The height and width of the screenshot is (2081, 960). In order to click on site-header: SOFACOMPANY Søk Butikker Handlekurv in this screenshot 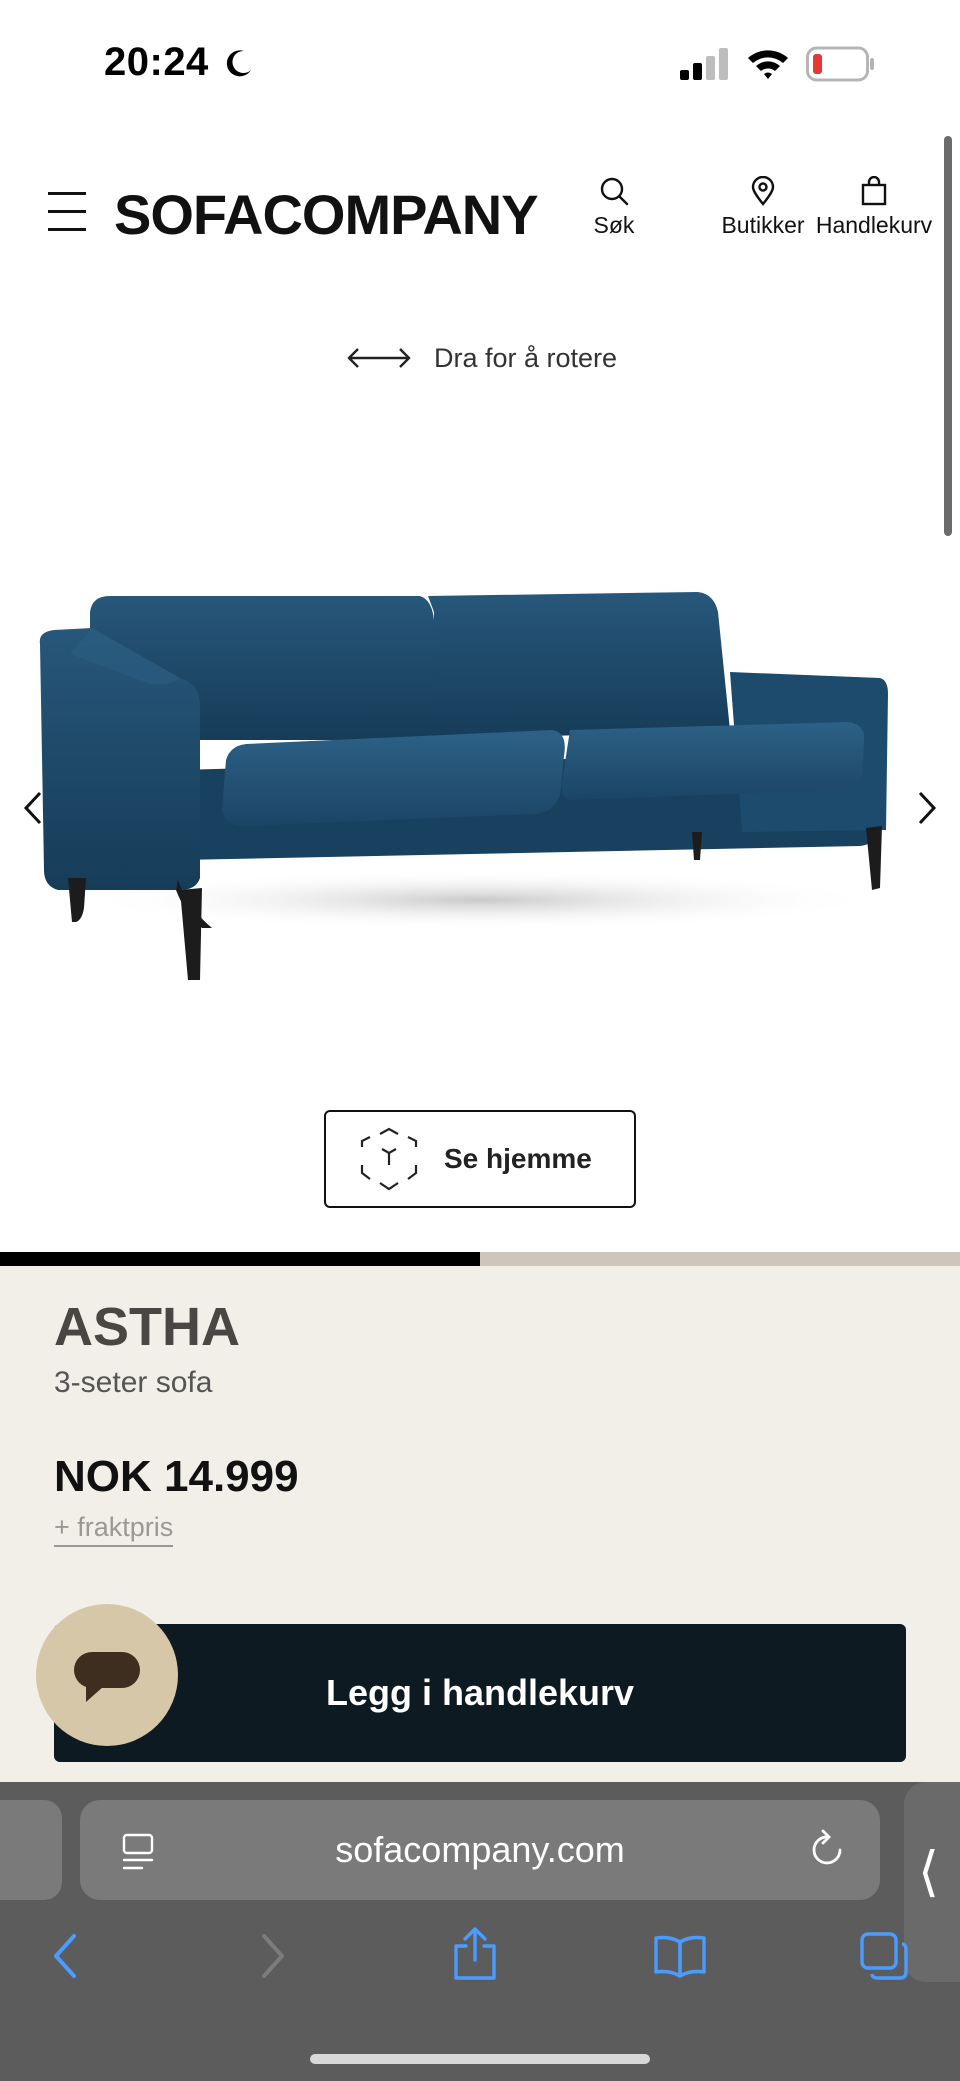, I will do `click(480, 230)`.